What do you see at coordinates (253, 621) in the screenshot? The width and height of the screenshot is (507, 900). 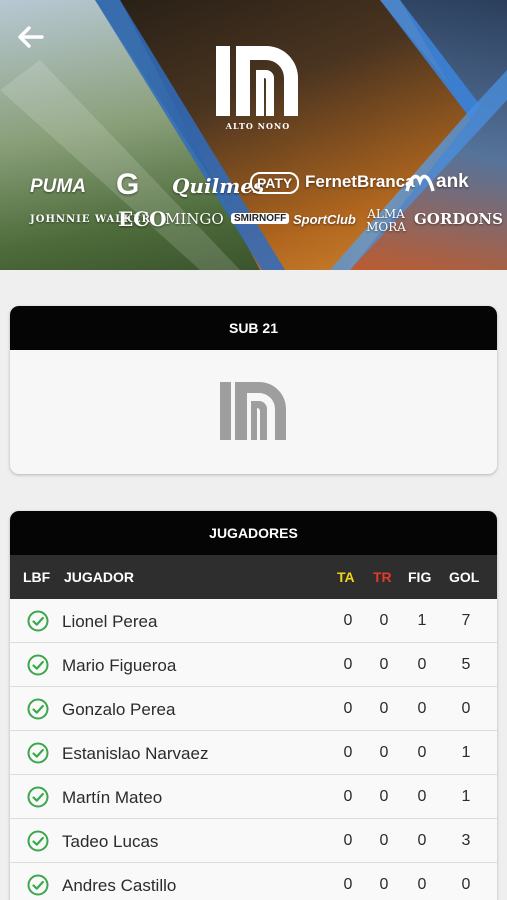 I see `table-row: Lionel Perea 0 0 1 7` at bounding box center [253, 621].